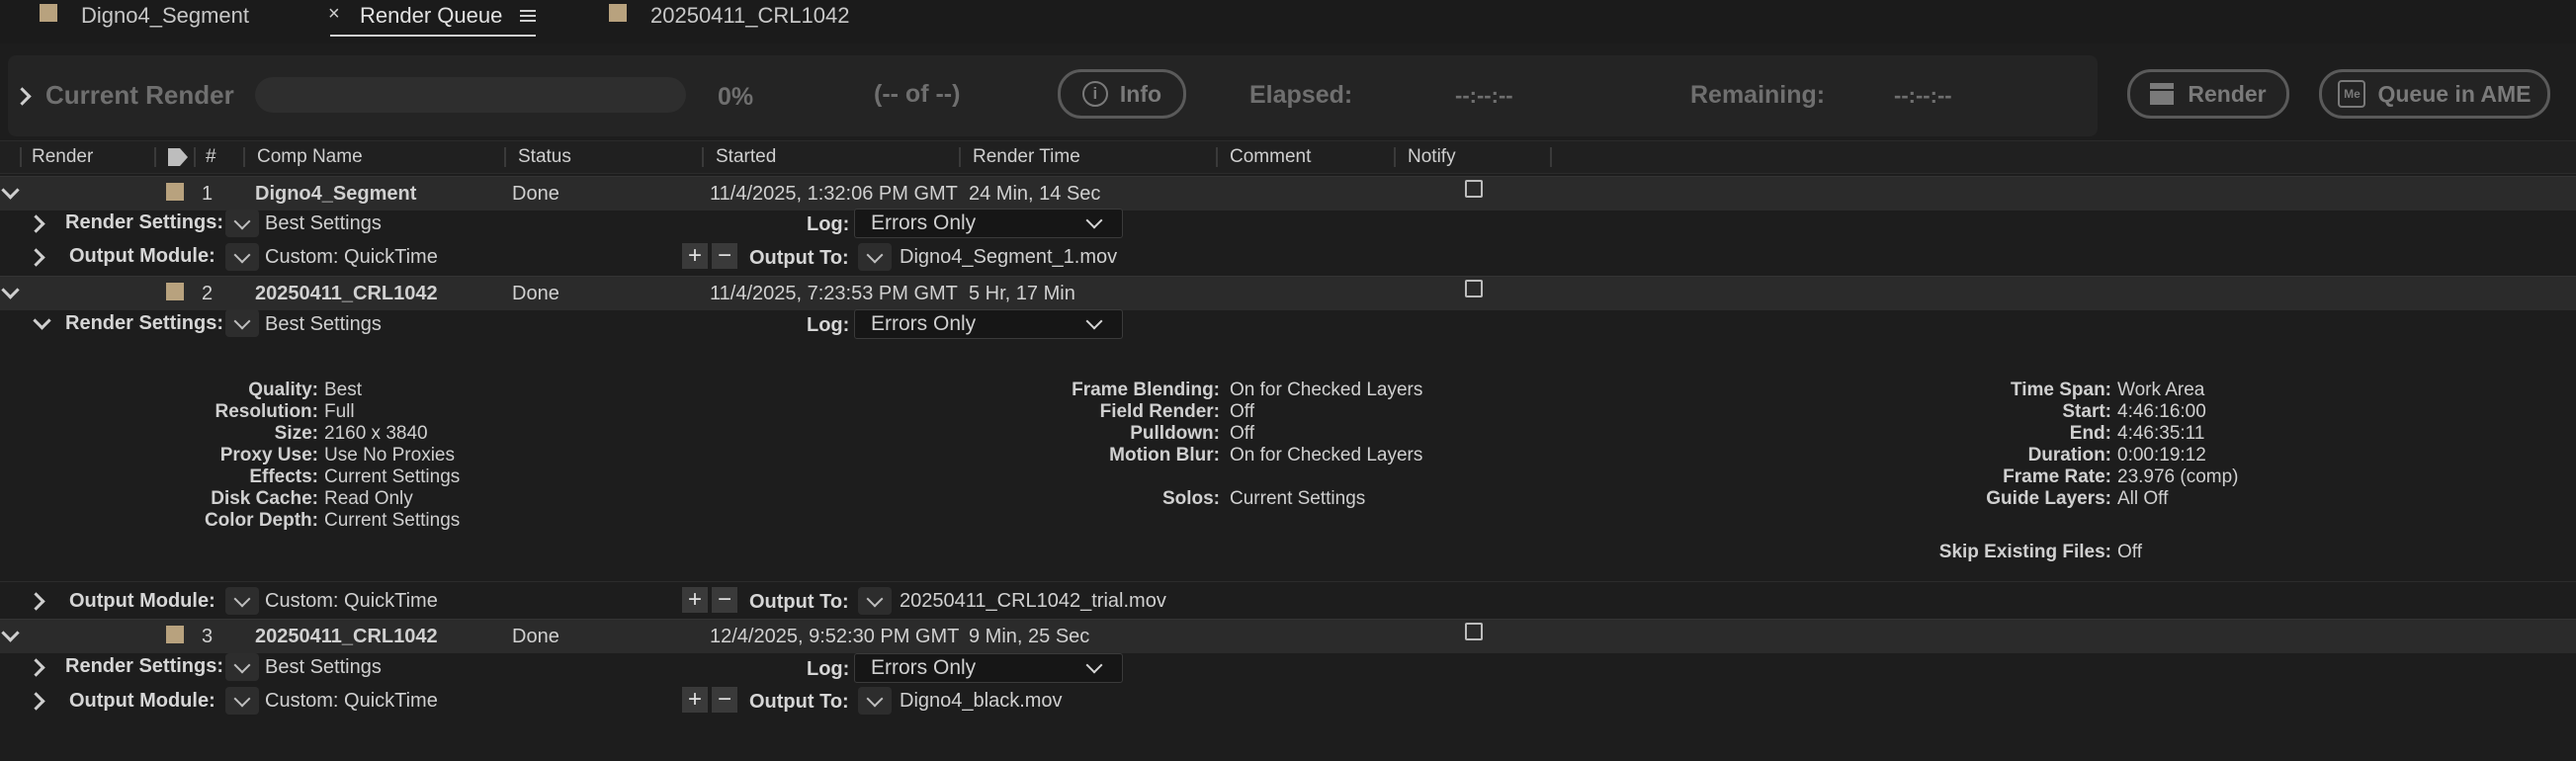 This screenshot has width=2576, height=761. Describe the element at coordinates (1033, 601) in the screenshot. I see `output-to-value: 20250411_CRL1042_trial.mov` at that location.